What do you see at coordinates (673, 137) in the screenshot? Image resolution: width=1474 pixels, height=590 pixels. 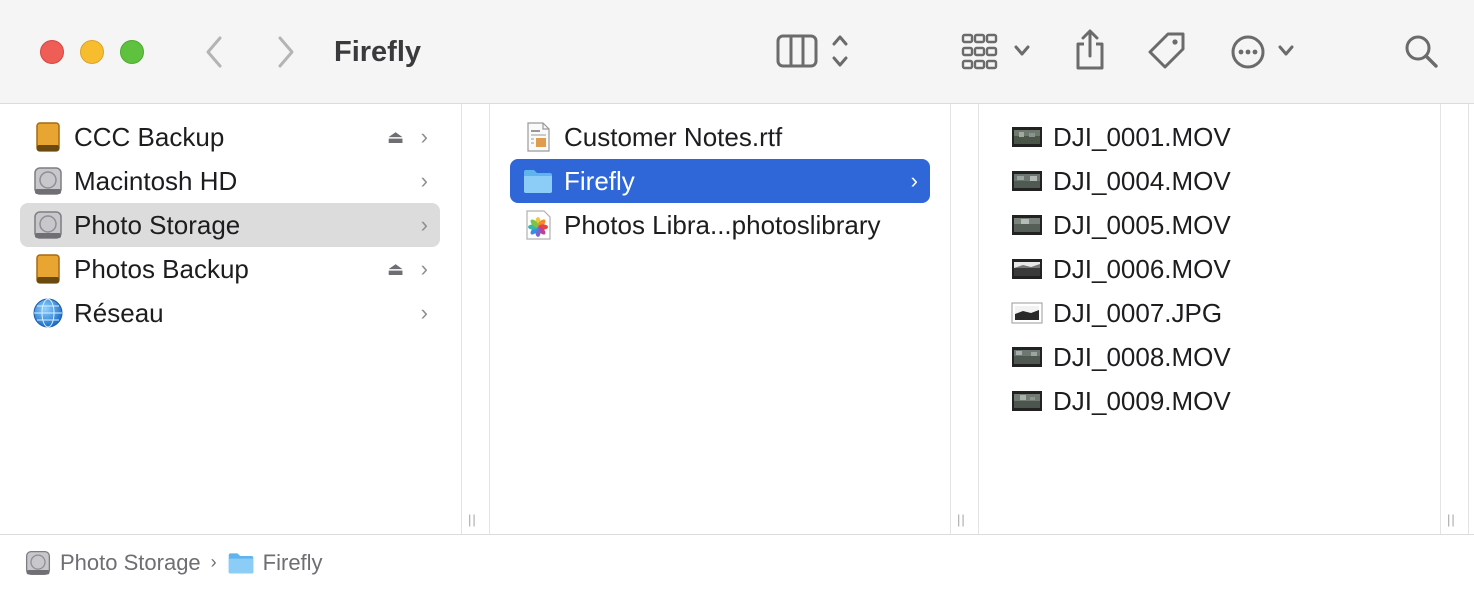 I see `file-name: Customer Notes.rtf` at bounding box center [673, 137].